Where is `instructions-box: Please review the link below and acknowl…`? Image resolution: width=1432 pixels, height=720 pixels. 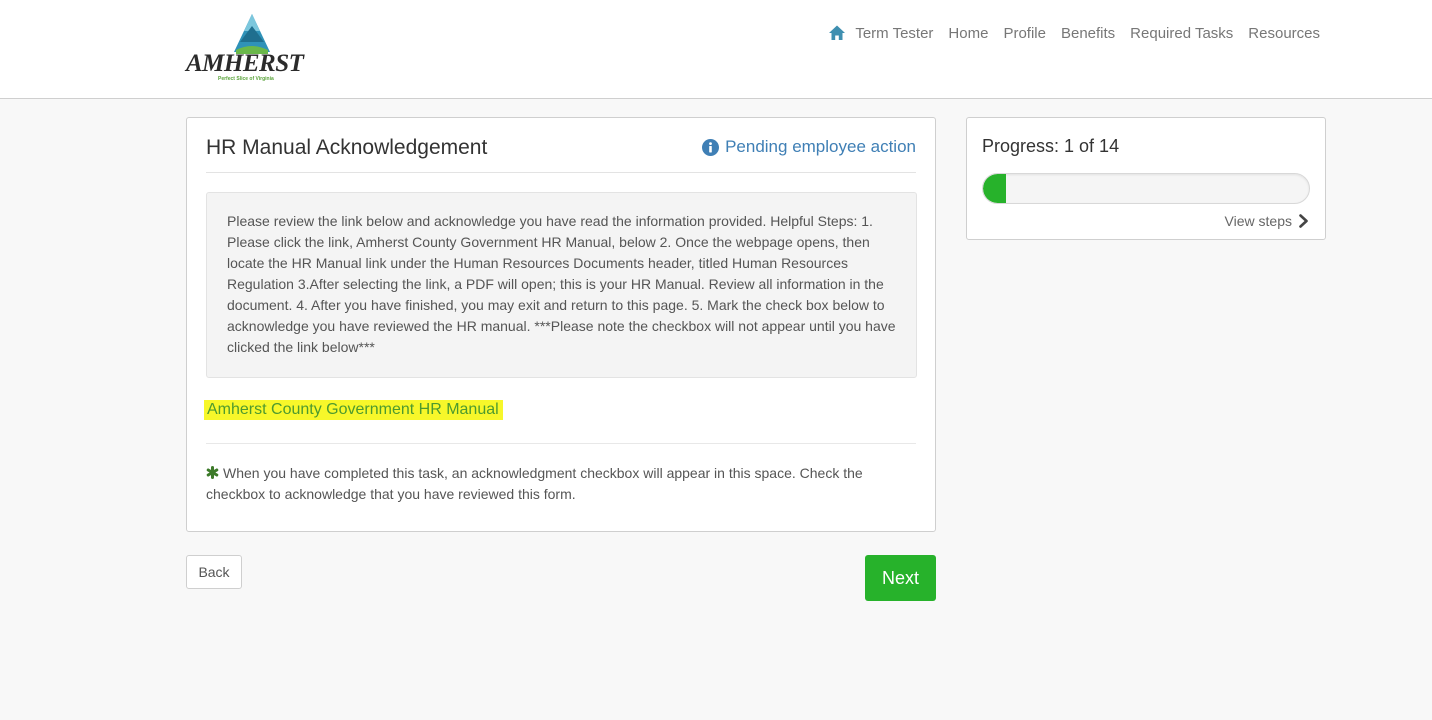
instructions-box: Please review the link below and acknowl… is located at coordinates (561, 285).